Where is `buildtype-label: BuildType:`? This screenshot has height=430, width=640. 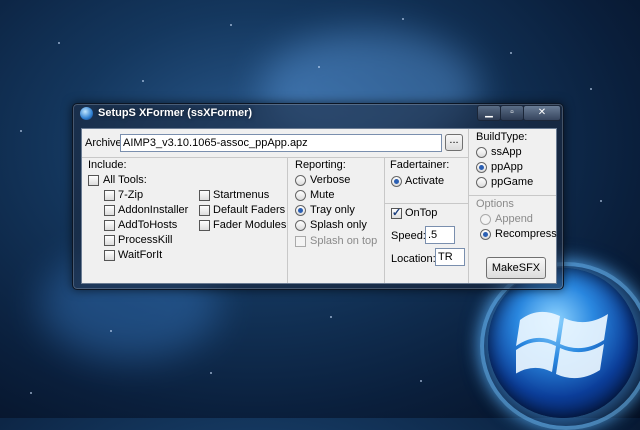
buildtype-label: BuildType: is located at coordinates (502, 137).